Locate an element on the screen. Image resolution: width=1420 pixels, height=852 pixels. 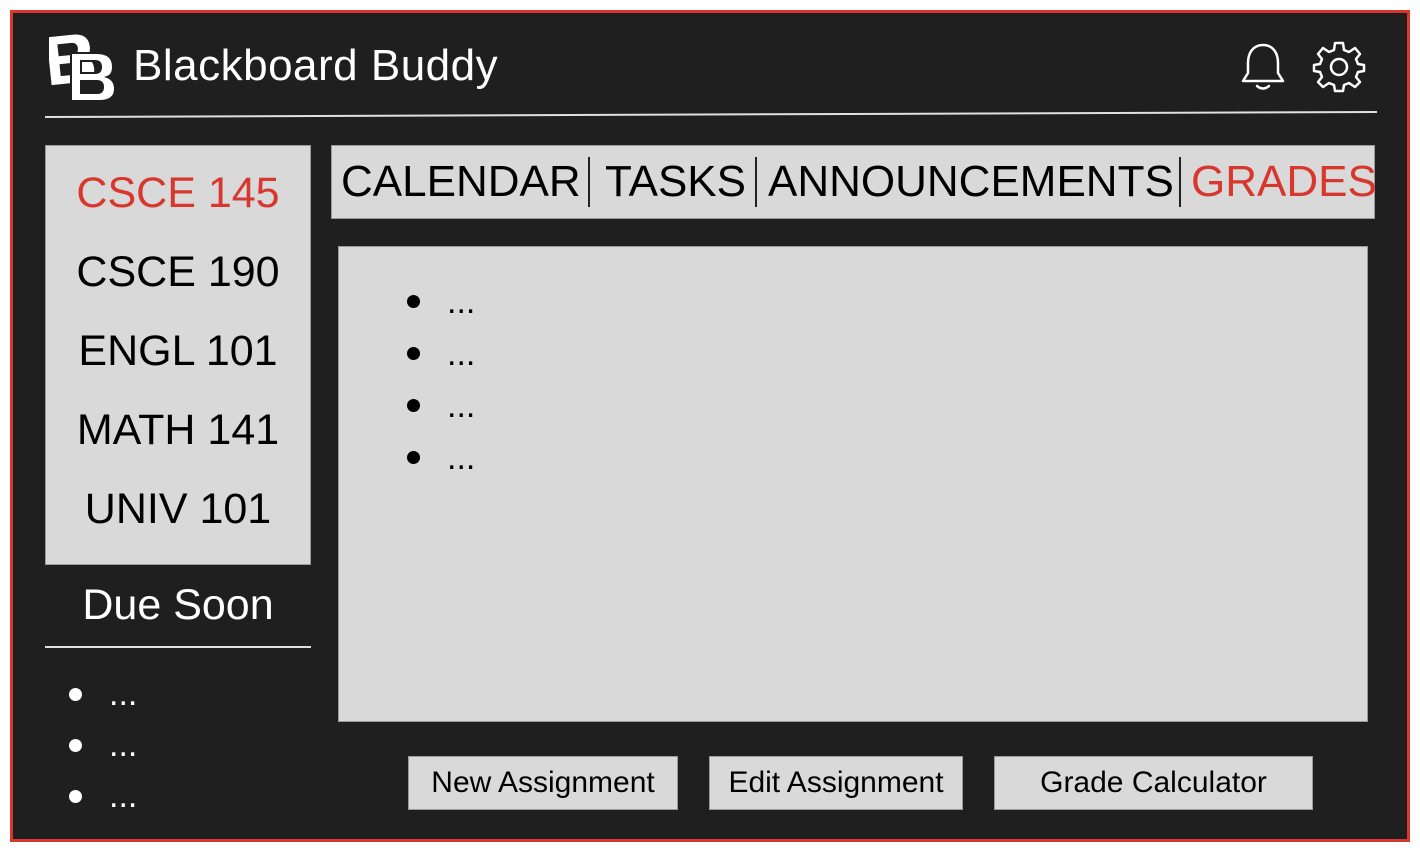
notifications-button is located at coordinates (1263, 67).